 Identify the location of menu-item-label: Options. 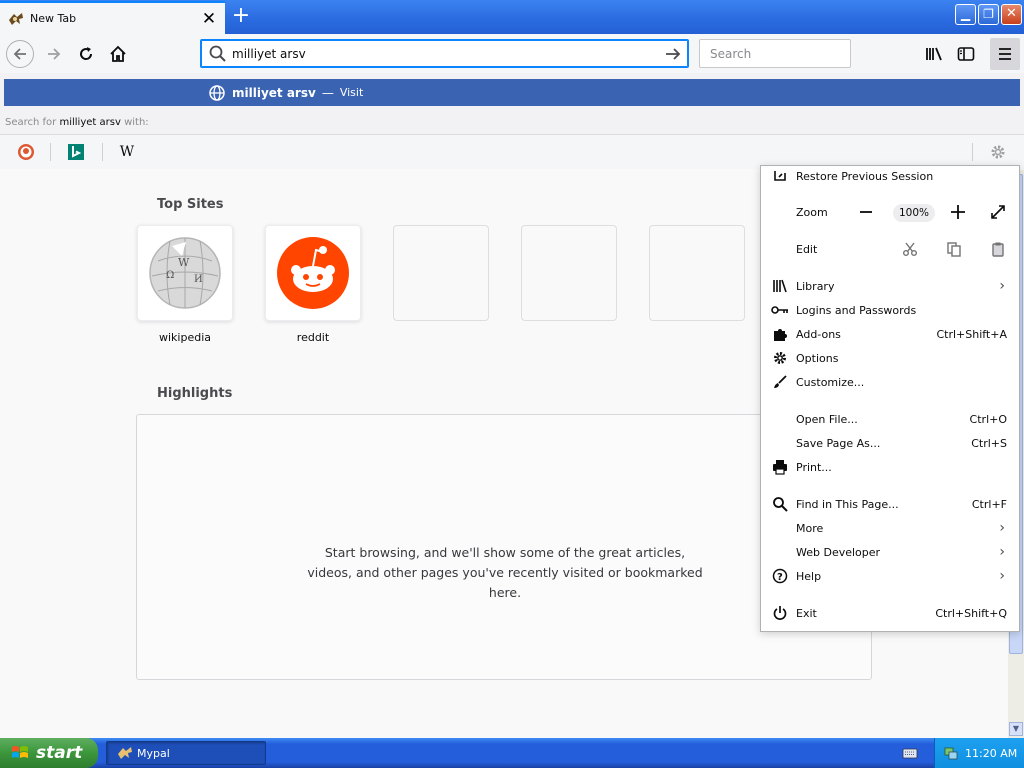
(817, 358).